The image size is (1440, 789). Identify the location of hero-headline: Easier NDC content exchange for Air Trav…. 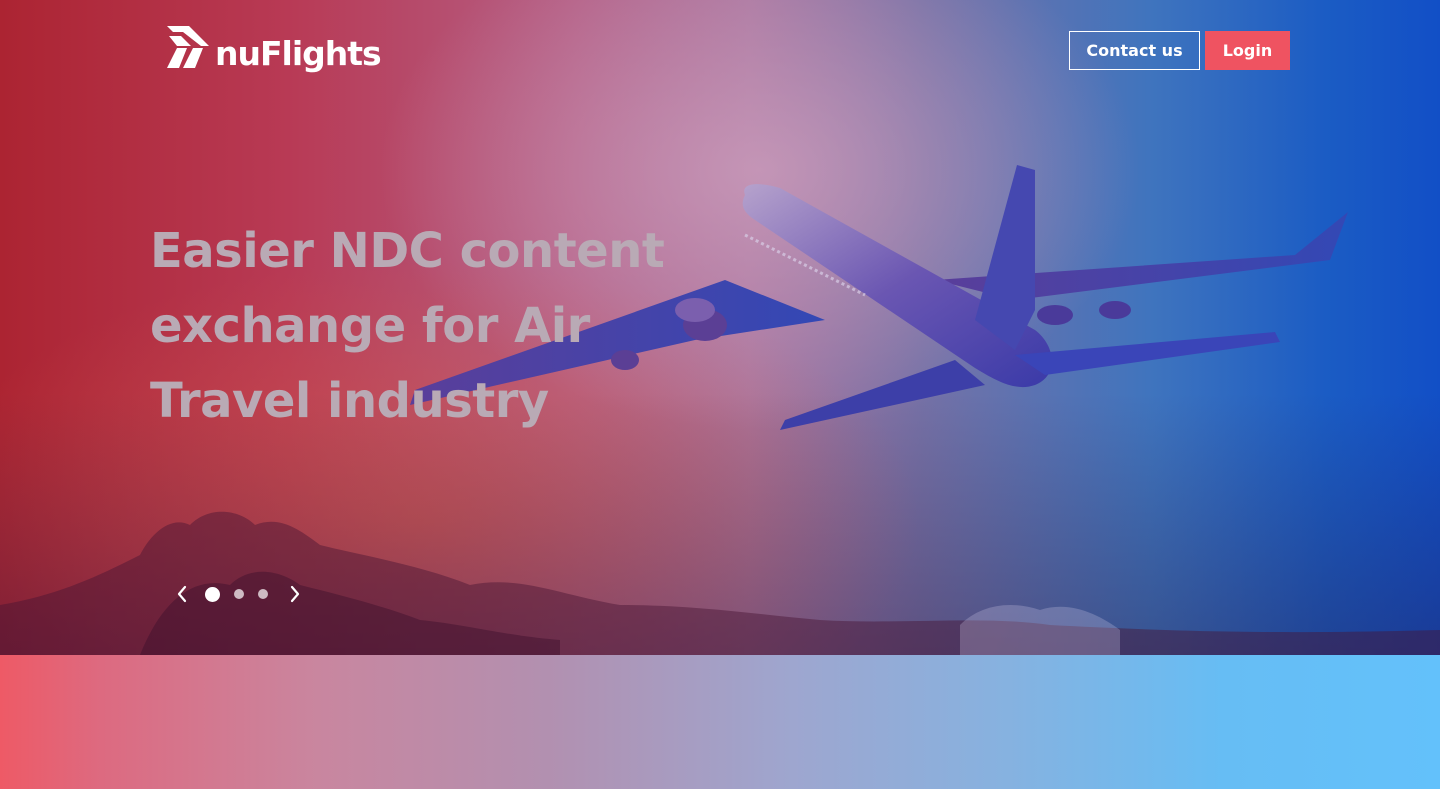
(430, 326).